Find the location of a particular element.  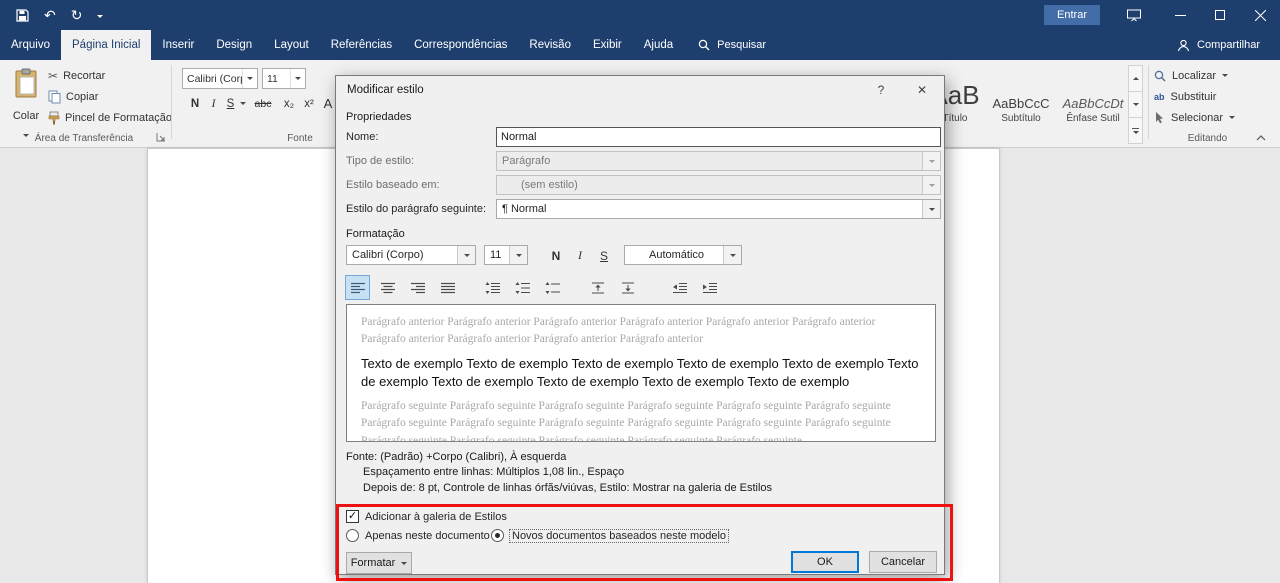

minimize-button is located at coordinates (1180, 15).